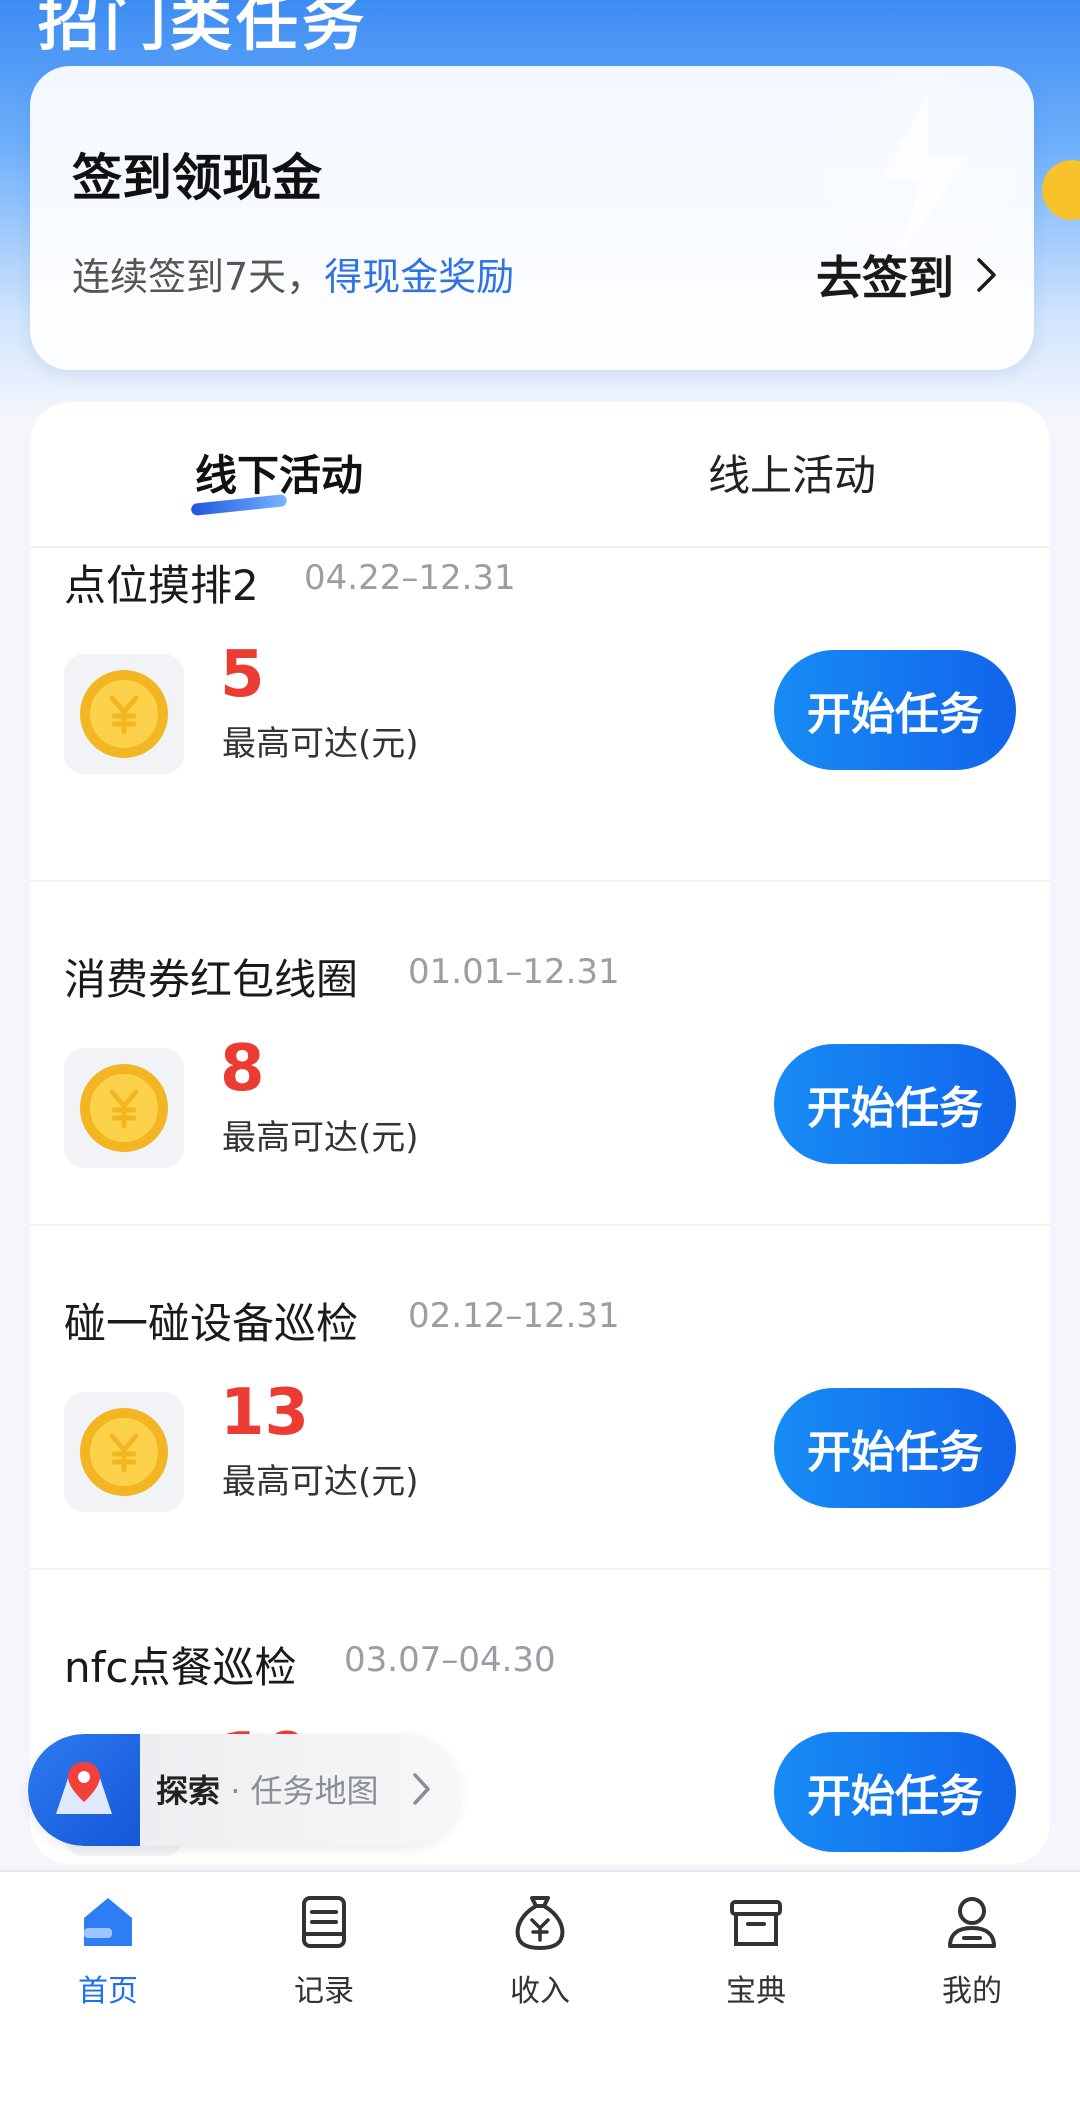  Describe the element at coordinates (324, 1922) in the screenshot. I see `record-icon` at that location.